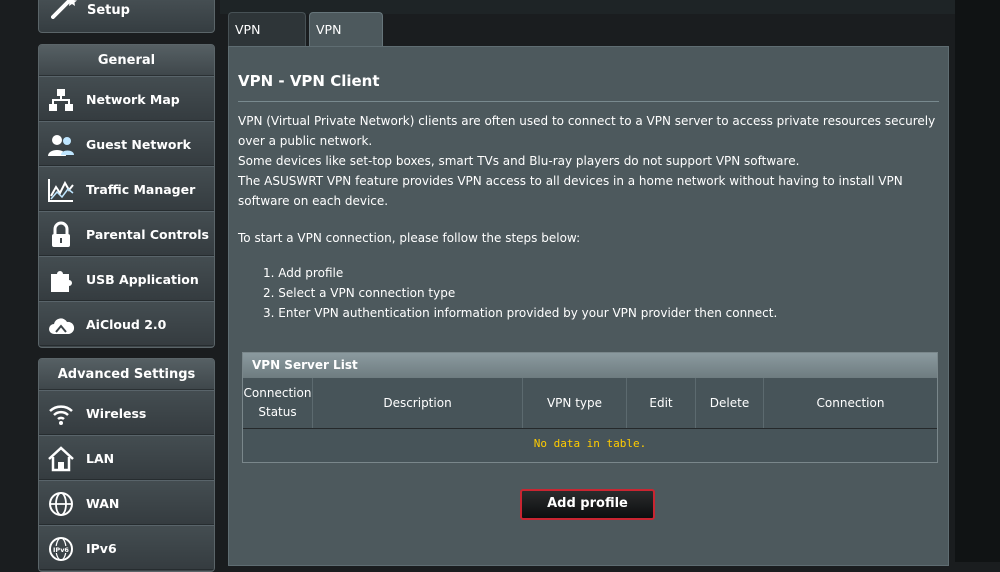 Image resolution: width=1000 pixels, height=572 pixels. I want to click on sidebar-item-wireless: Wireless, so click(126, 412).